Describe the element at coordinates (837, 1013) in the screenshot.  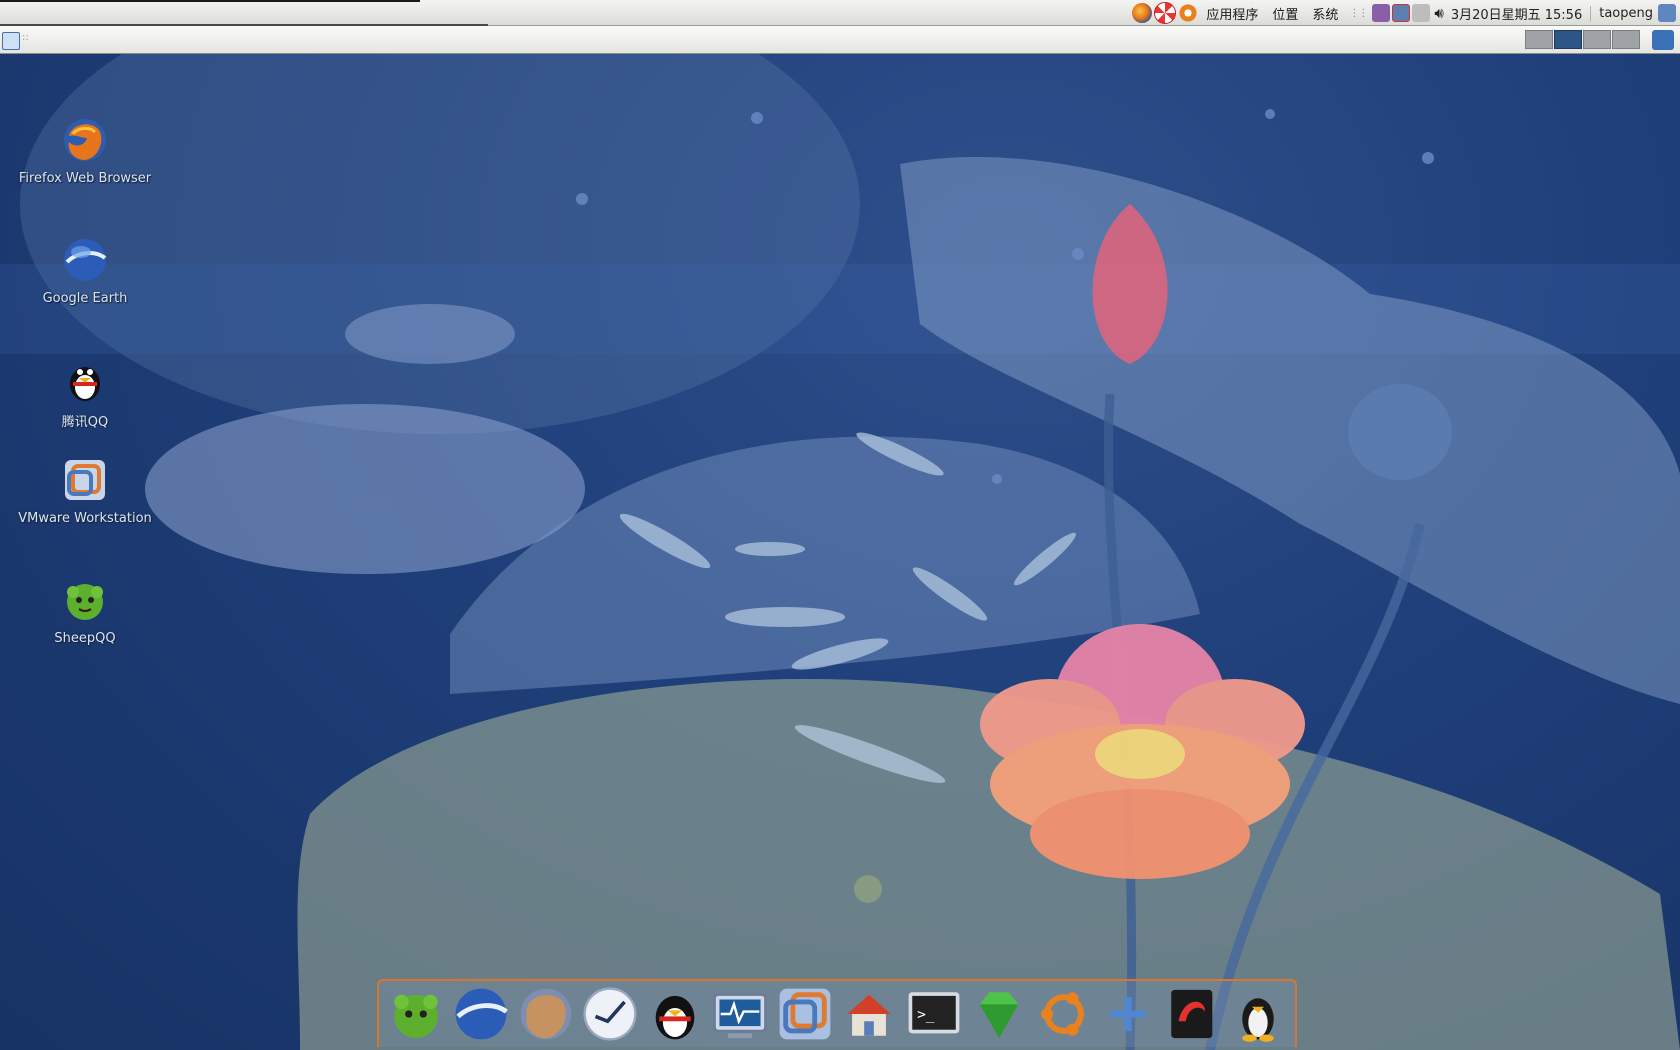
I see `dock: >_` at that location.